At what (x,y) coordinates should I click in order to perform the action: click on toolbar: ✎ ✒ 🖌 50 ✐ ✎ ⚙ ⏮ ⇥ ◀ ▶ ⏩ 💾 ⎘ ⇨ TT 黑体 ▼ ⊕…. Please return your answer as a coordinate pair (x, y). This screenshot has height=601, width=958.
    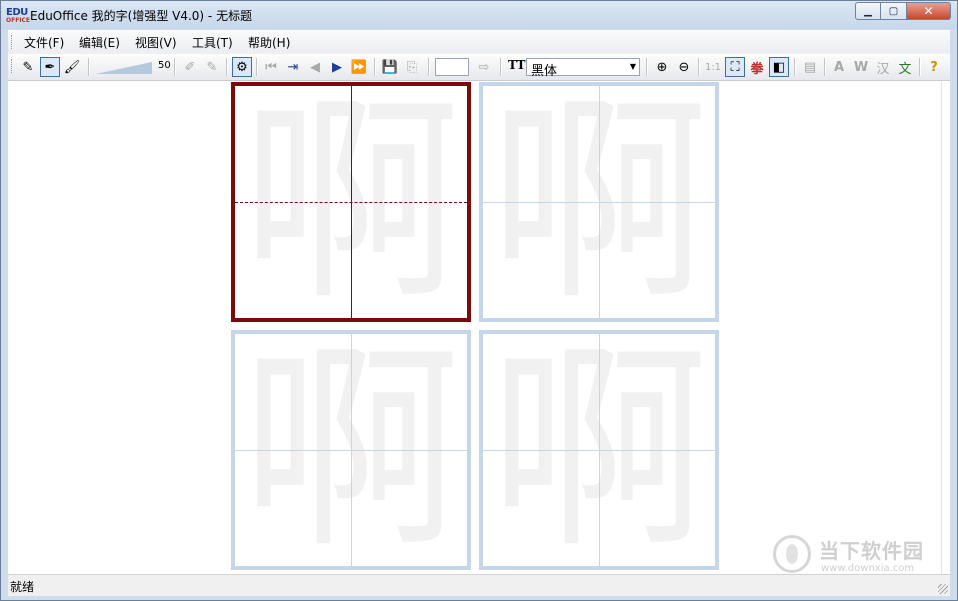
    Looking at the image, I should click on (479, 67).